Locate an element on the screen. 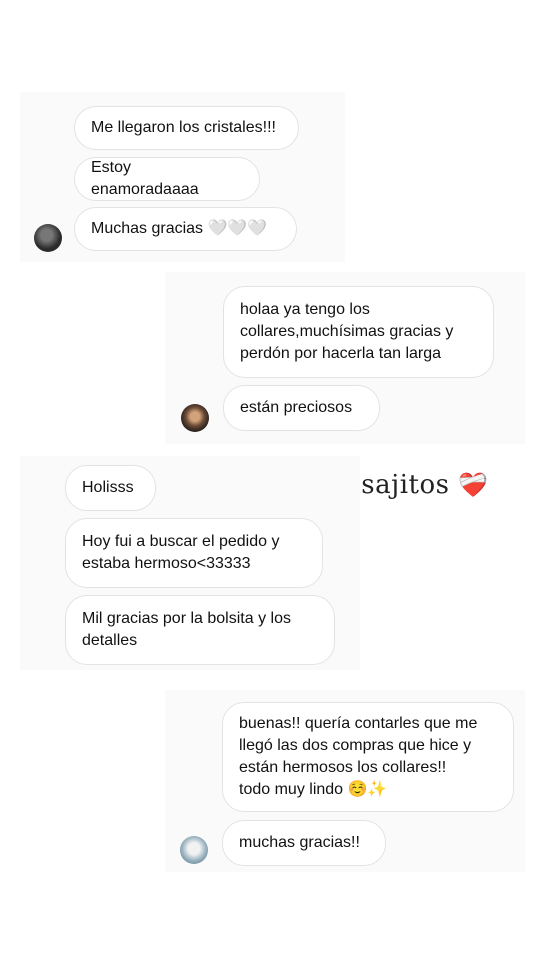 The width and height of the screenshot is (540, 960). message-bubble: están preciosos is located at coordinates (301, 408).